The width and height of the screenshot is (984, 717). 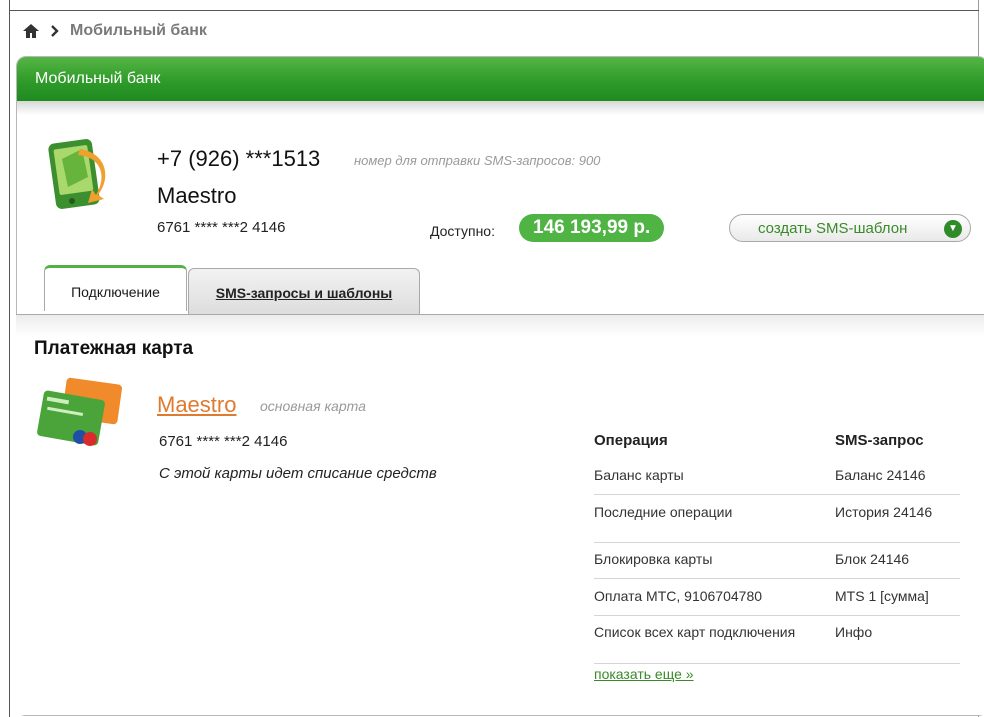 What do you see at coordinates (115, 292) in the screenshot?
I see `tab-connection-label: Подключение` at bounding box center [115, 292].